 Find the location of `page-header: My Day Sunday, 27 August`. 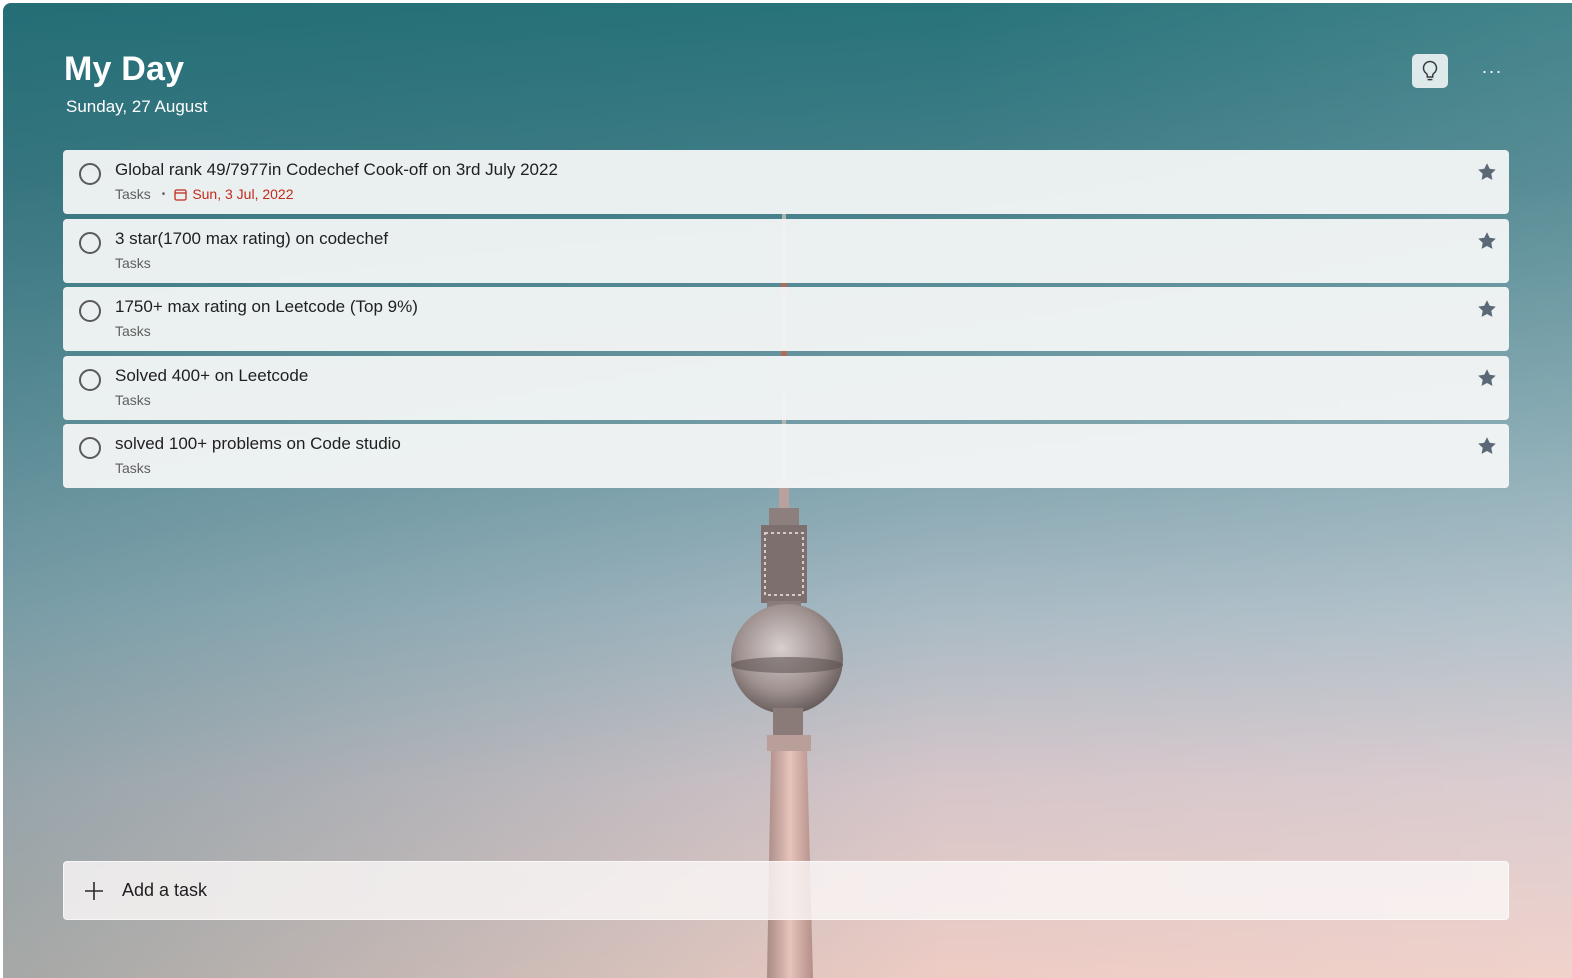

page-header: My Day Sunday, 27 August is located at coordinates (135, 83).